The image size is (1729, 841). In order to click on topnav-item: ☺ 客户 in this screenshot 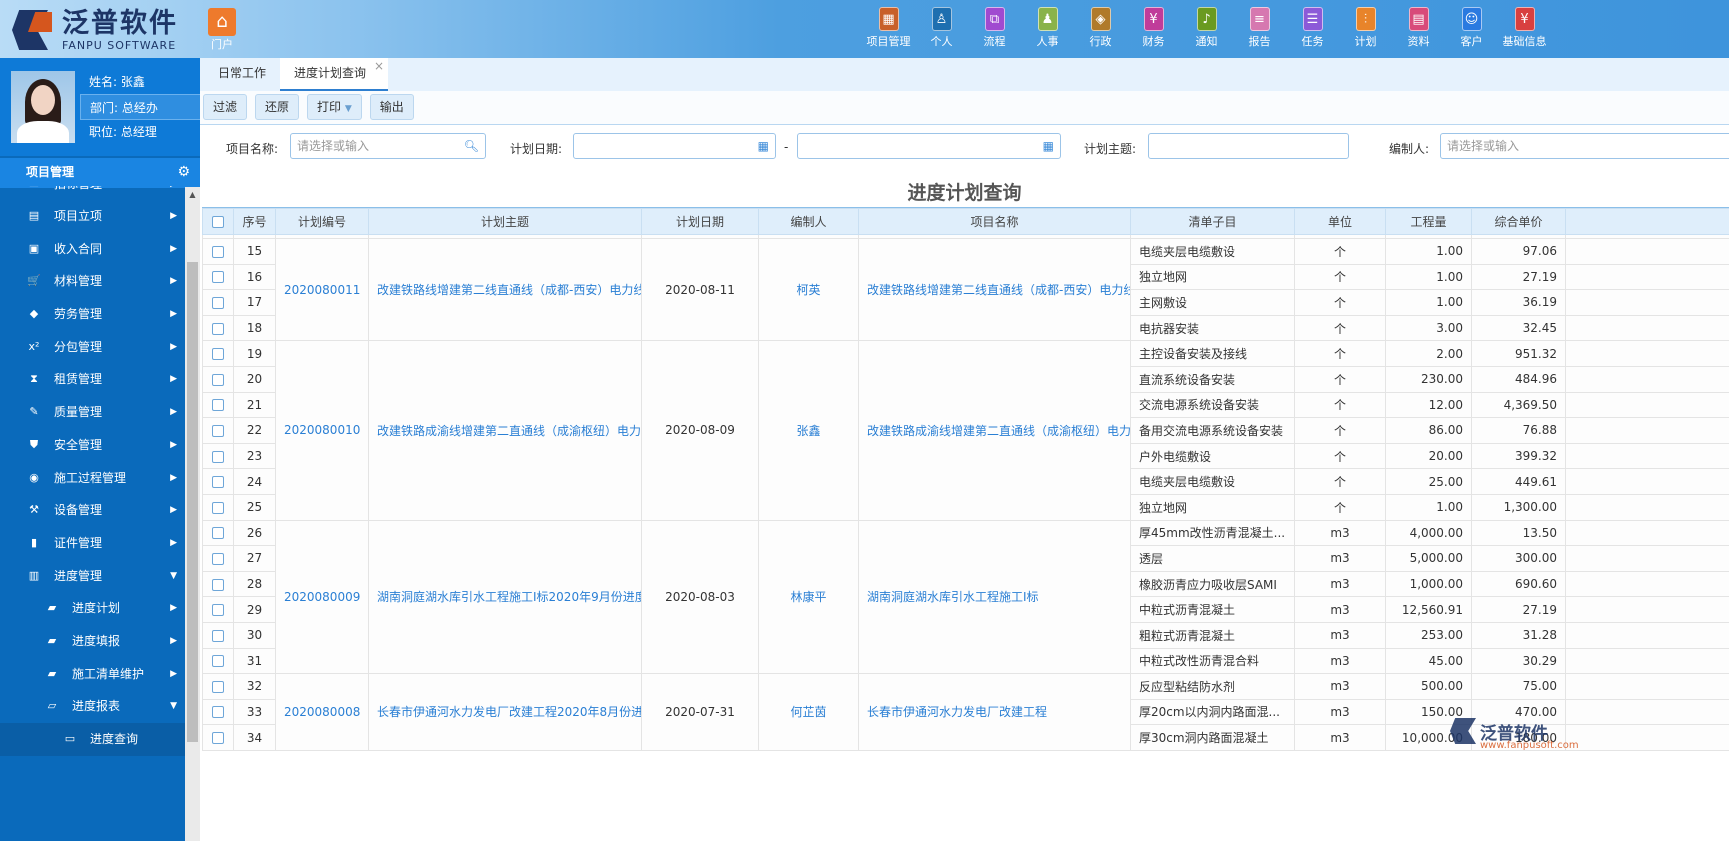, I will do `click(1471, 28)`.